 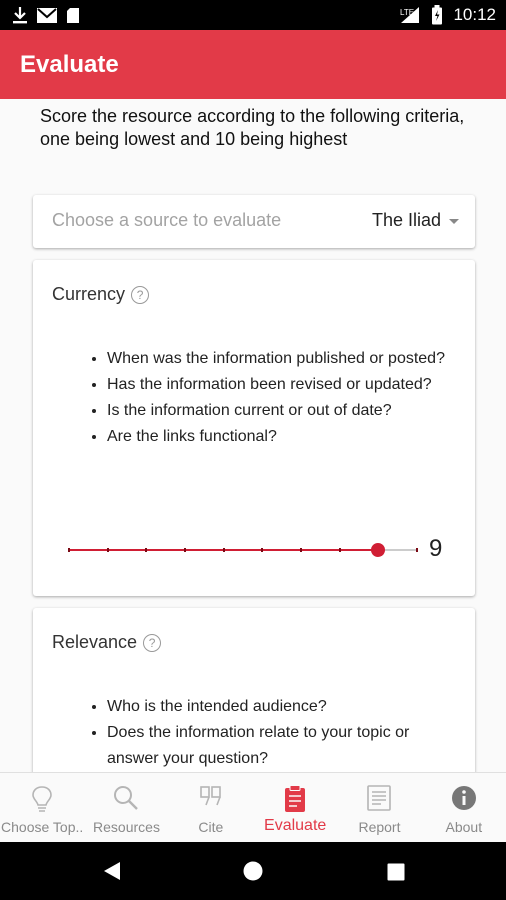 I want to click on nav-choose-topic: Choose Top.., so click(x=42, y=808).